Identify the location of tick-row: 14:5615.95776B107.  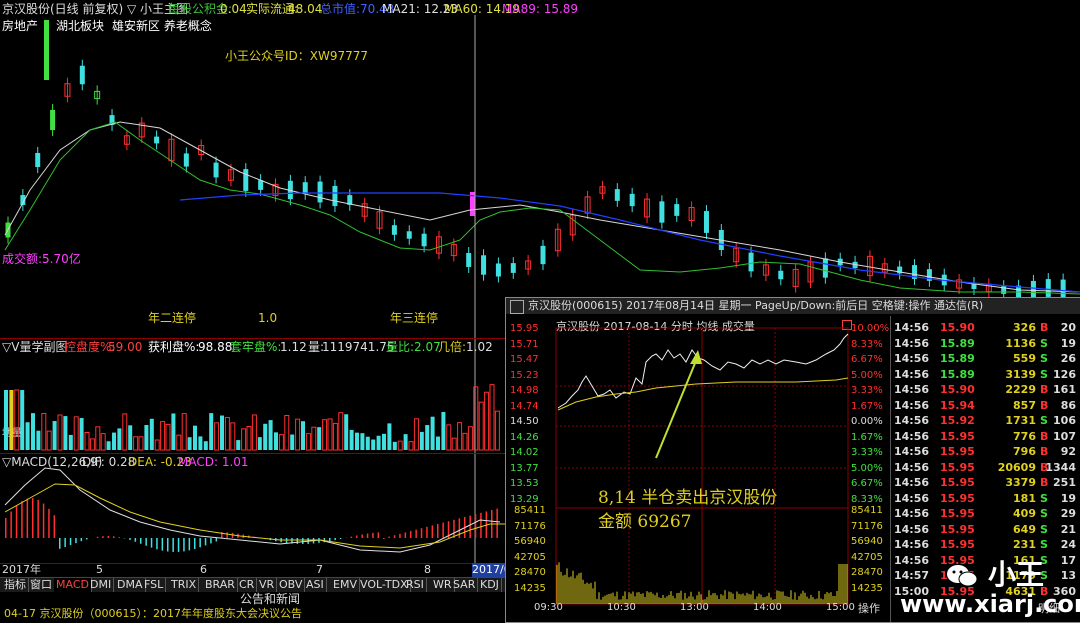
(987, 437).